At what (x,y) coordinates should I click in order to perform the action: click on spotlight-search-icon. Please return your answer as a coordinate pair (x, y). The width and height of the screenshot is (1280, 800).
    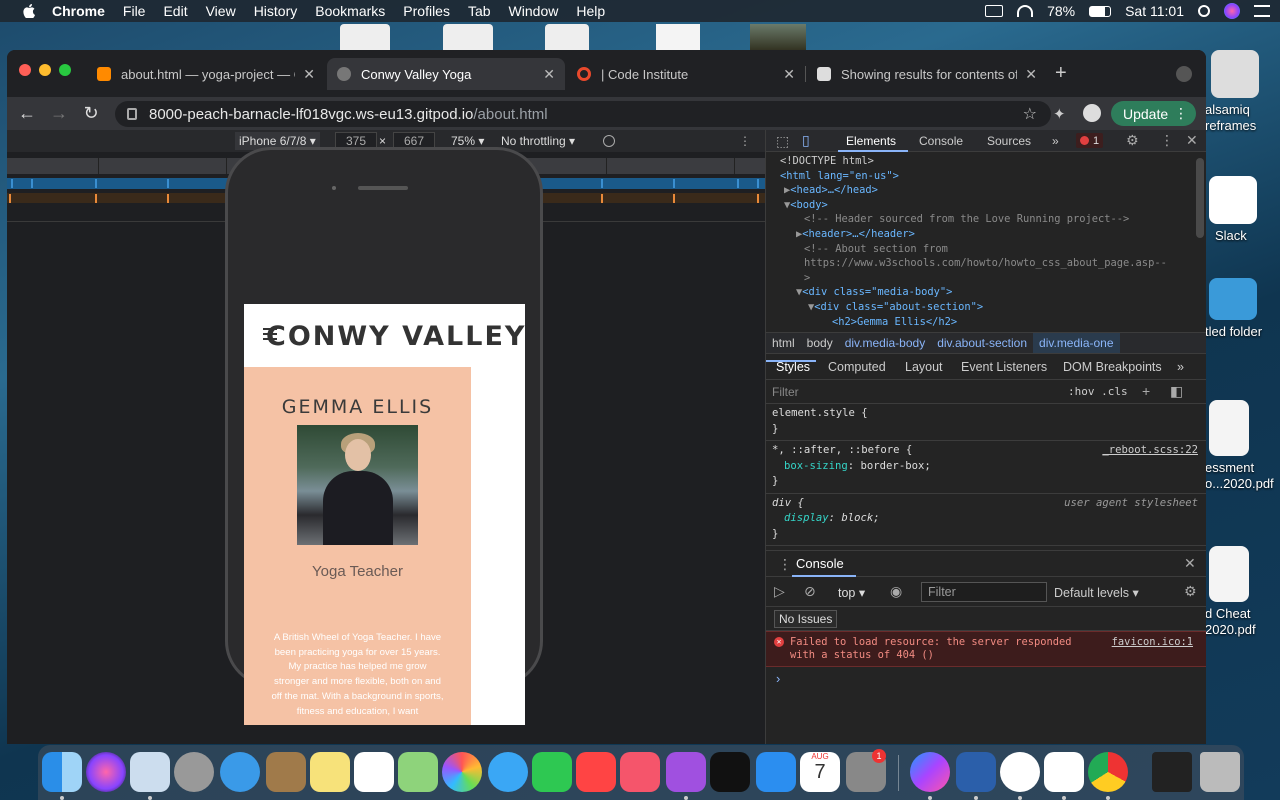
    Looking at the image, I should click on (1204, 11).